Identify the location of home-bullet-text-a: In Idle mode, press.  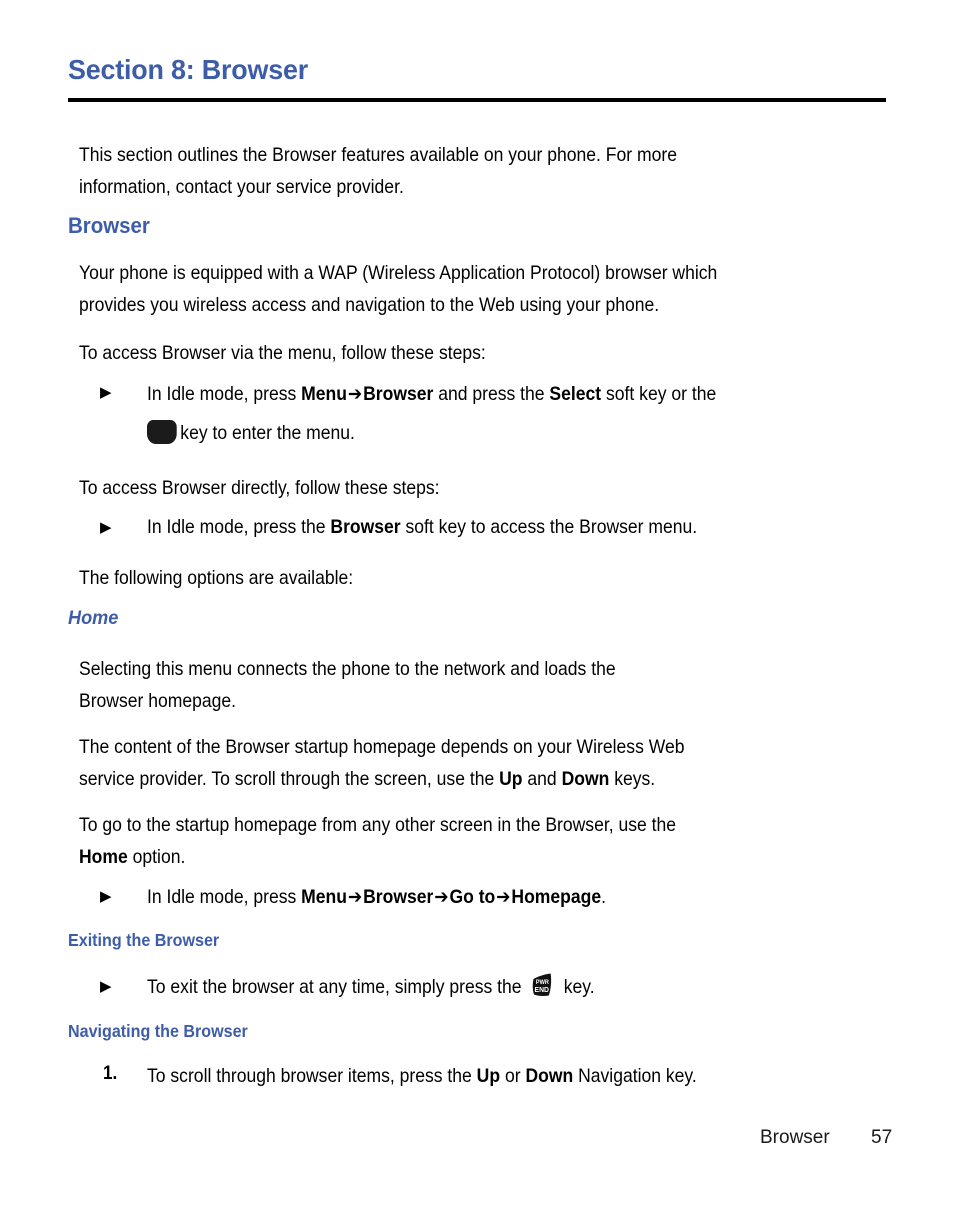
(224, 897).